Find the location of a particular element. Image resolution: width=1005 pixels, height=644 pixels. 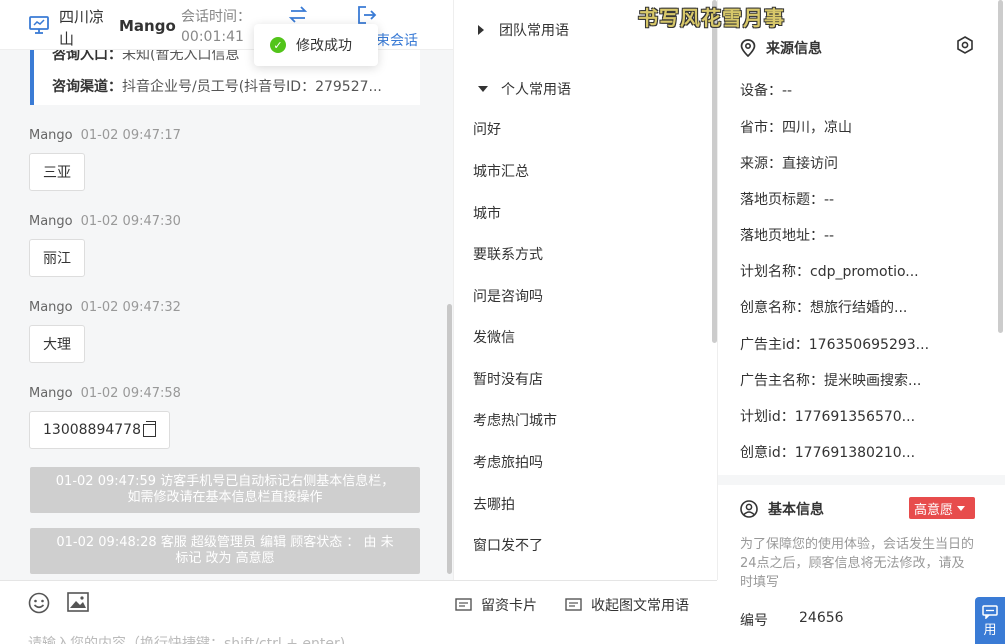

watermark-text: 书写风花雪月事 is located at coordinates (711, 18).